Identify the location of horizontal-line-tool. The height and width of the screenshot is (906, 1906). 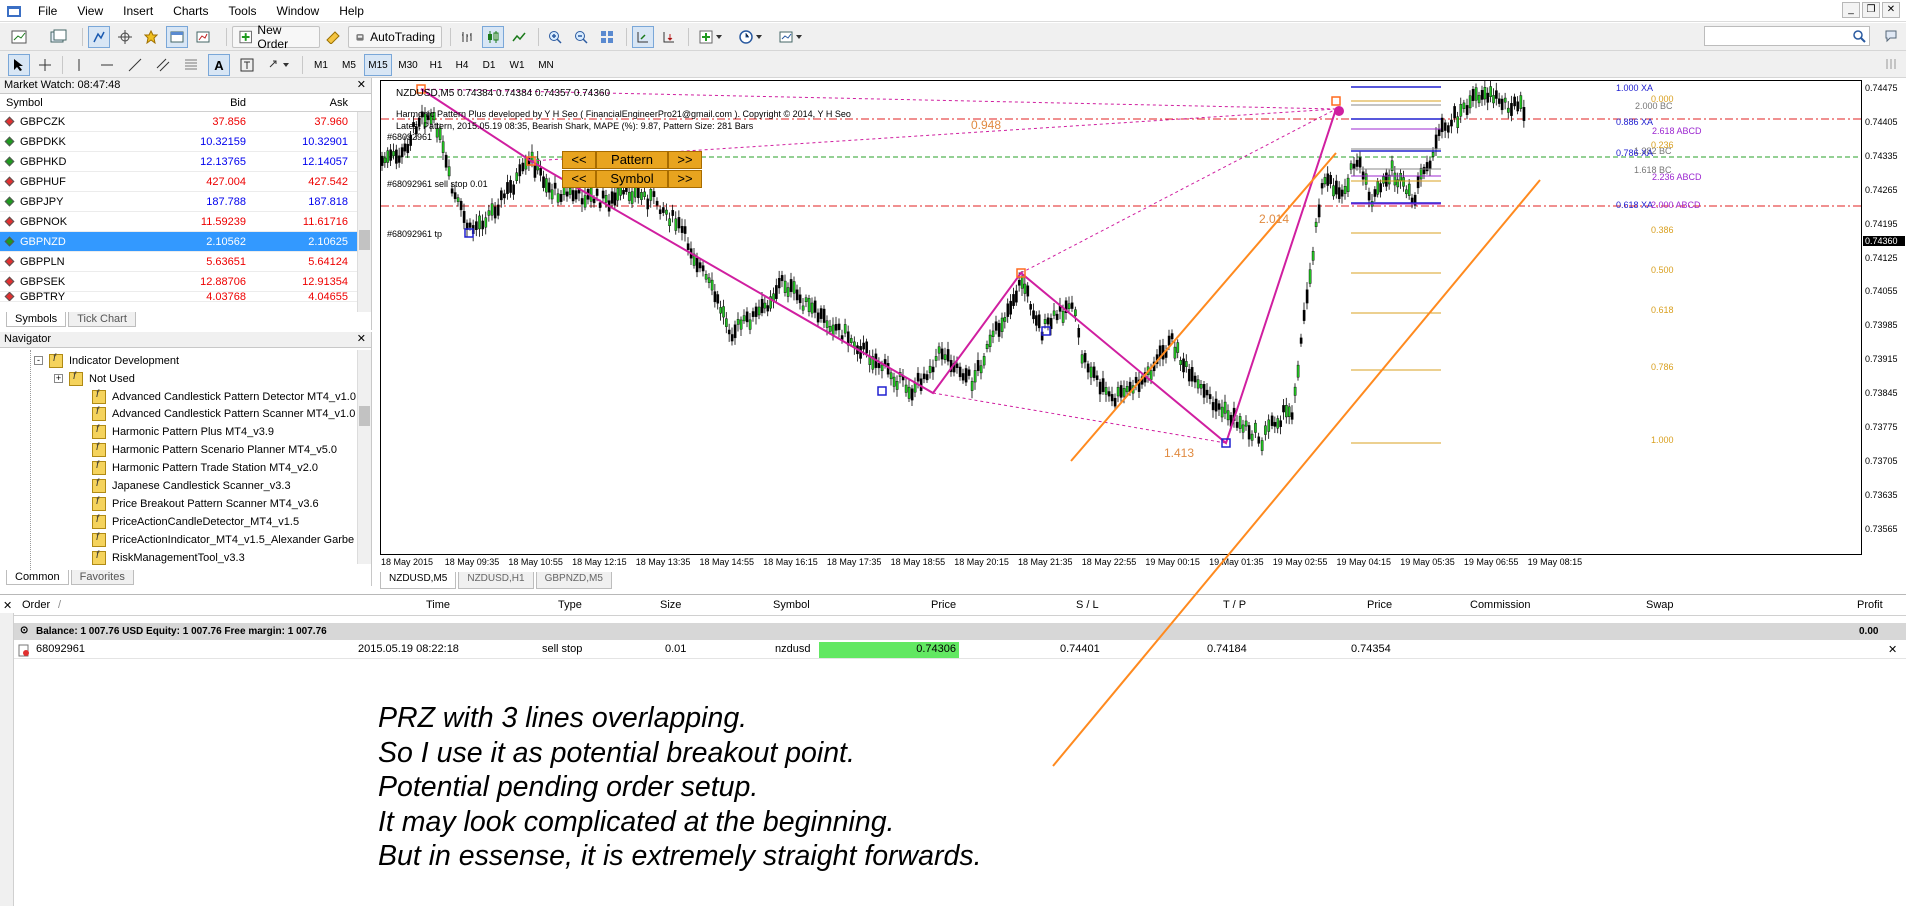
(107, 65).